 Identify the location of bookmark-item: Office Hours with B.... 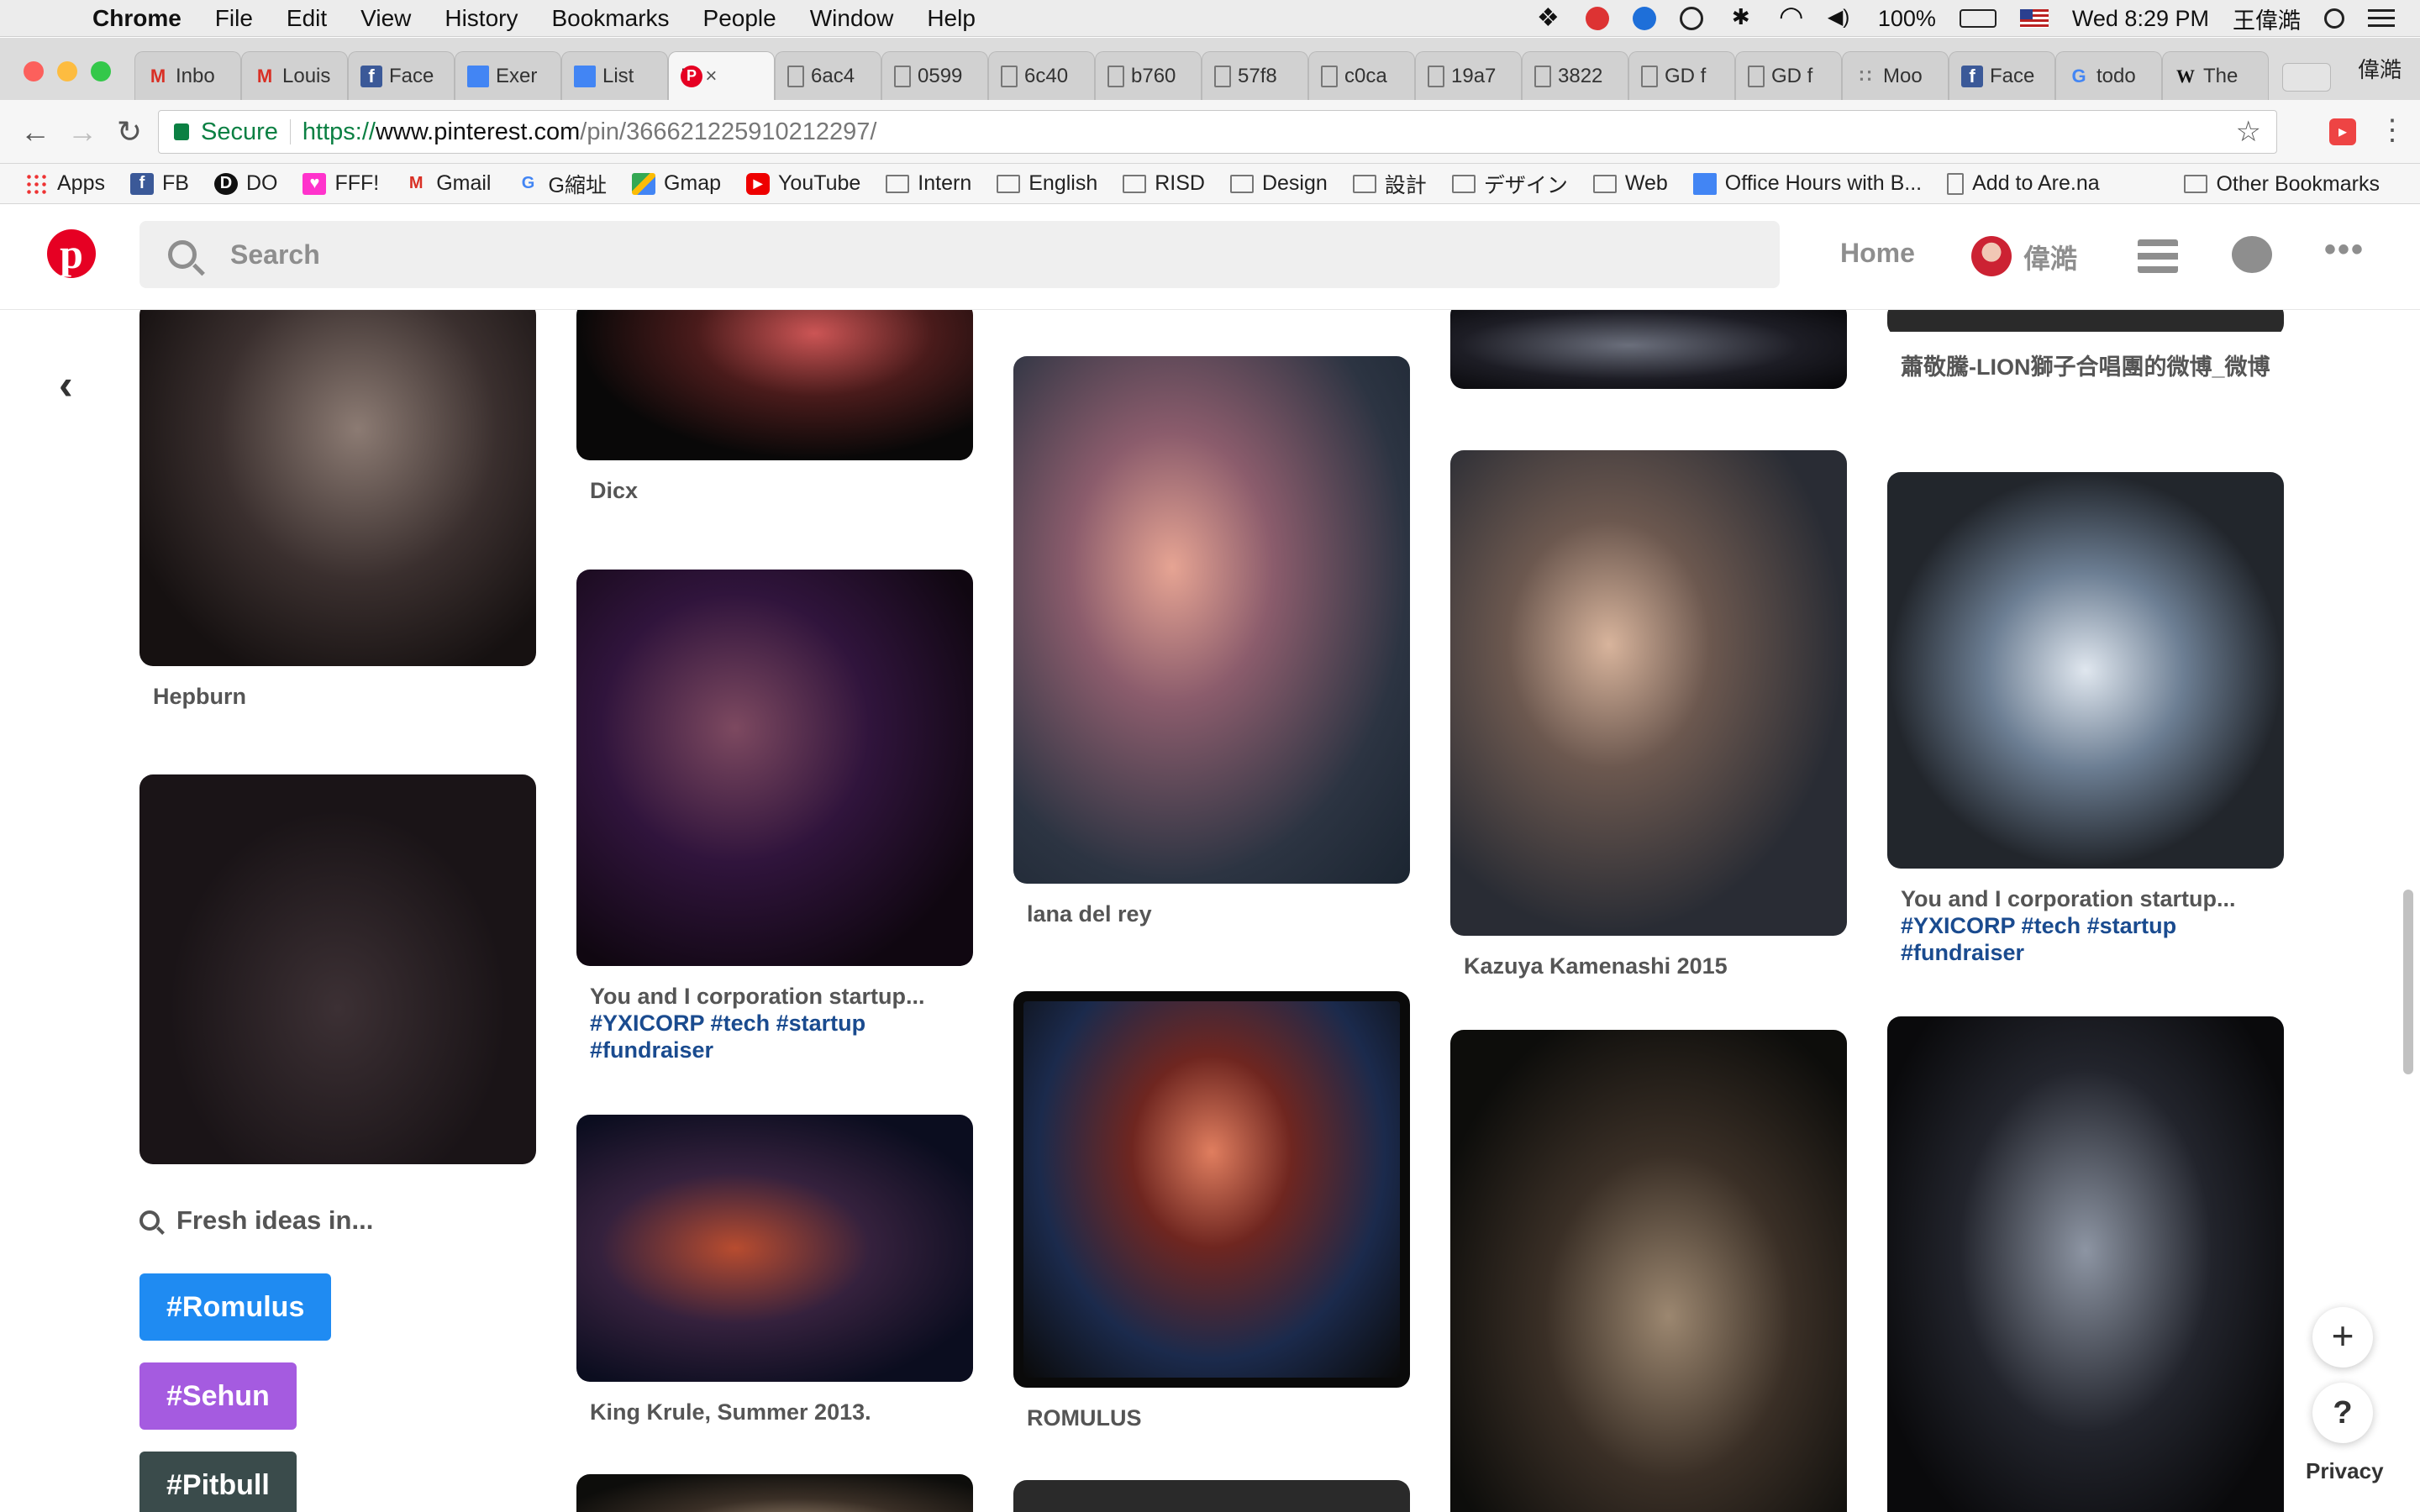
(1807, 184).